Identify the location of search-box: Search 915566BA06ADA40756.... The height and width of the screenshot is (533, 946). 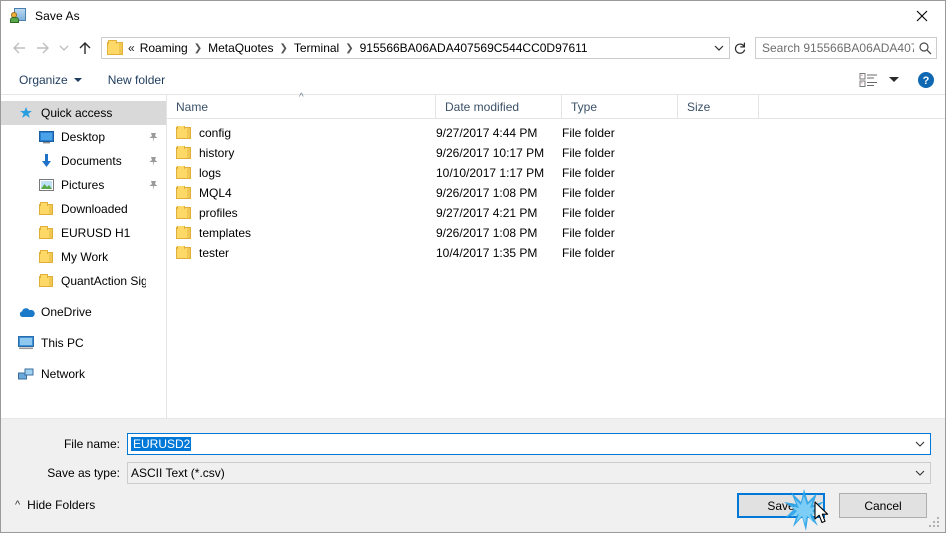
(846, 48).